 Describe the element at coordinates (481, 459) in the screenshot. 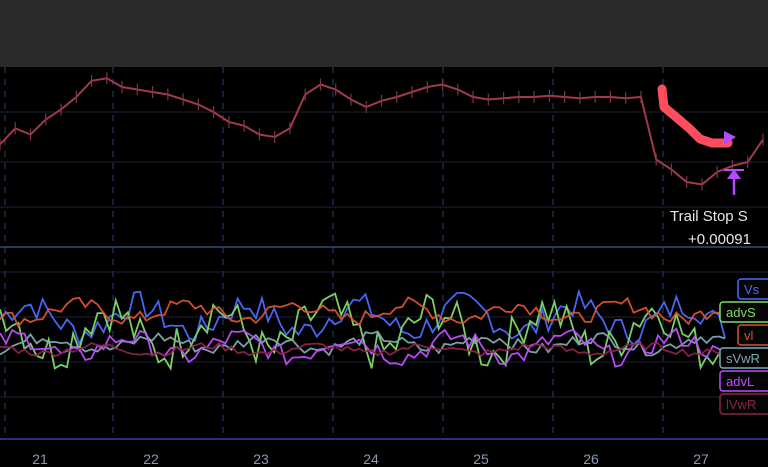

I see `x-tick-label: 25` at that location.